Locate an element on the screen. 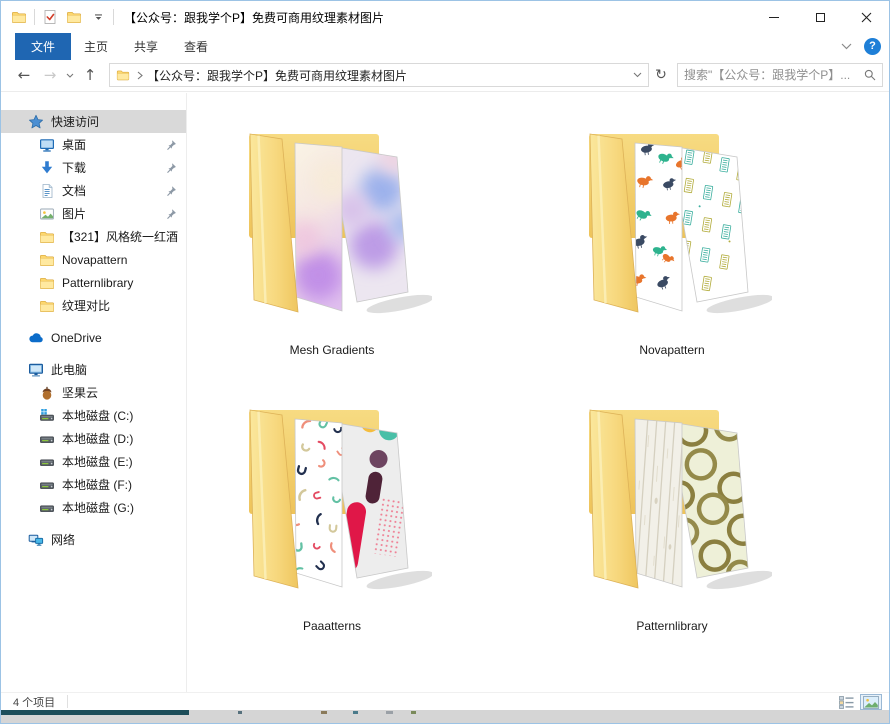 The height and width of the screenshot is (724, 890). large-icons-view-button is located at coordinates (871, 702).